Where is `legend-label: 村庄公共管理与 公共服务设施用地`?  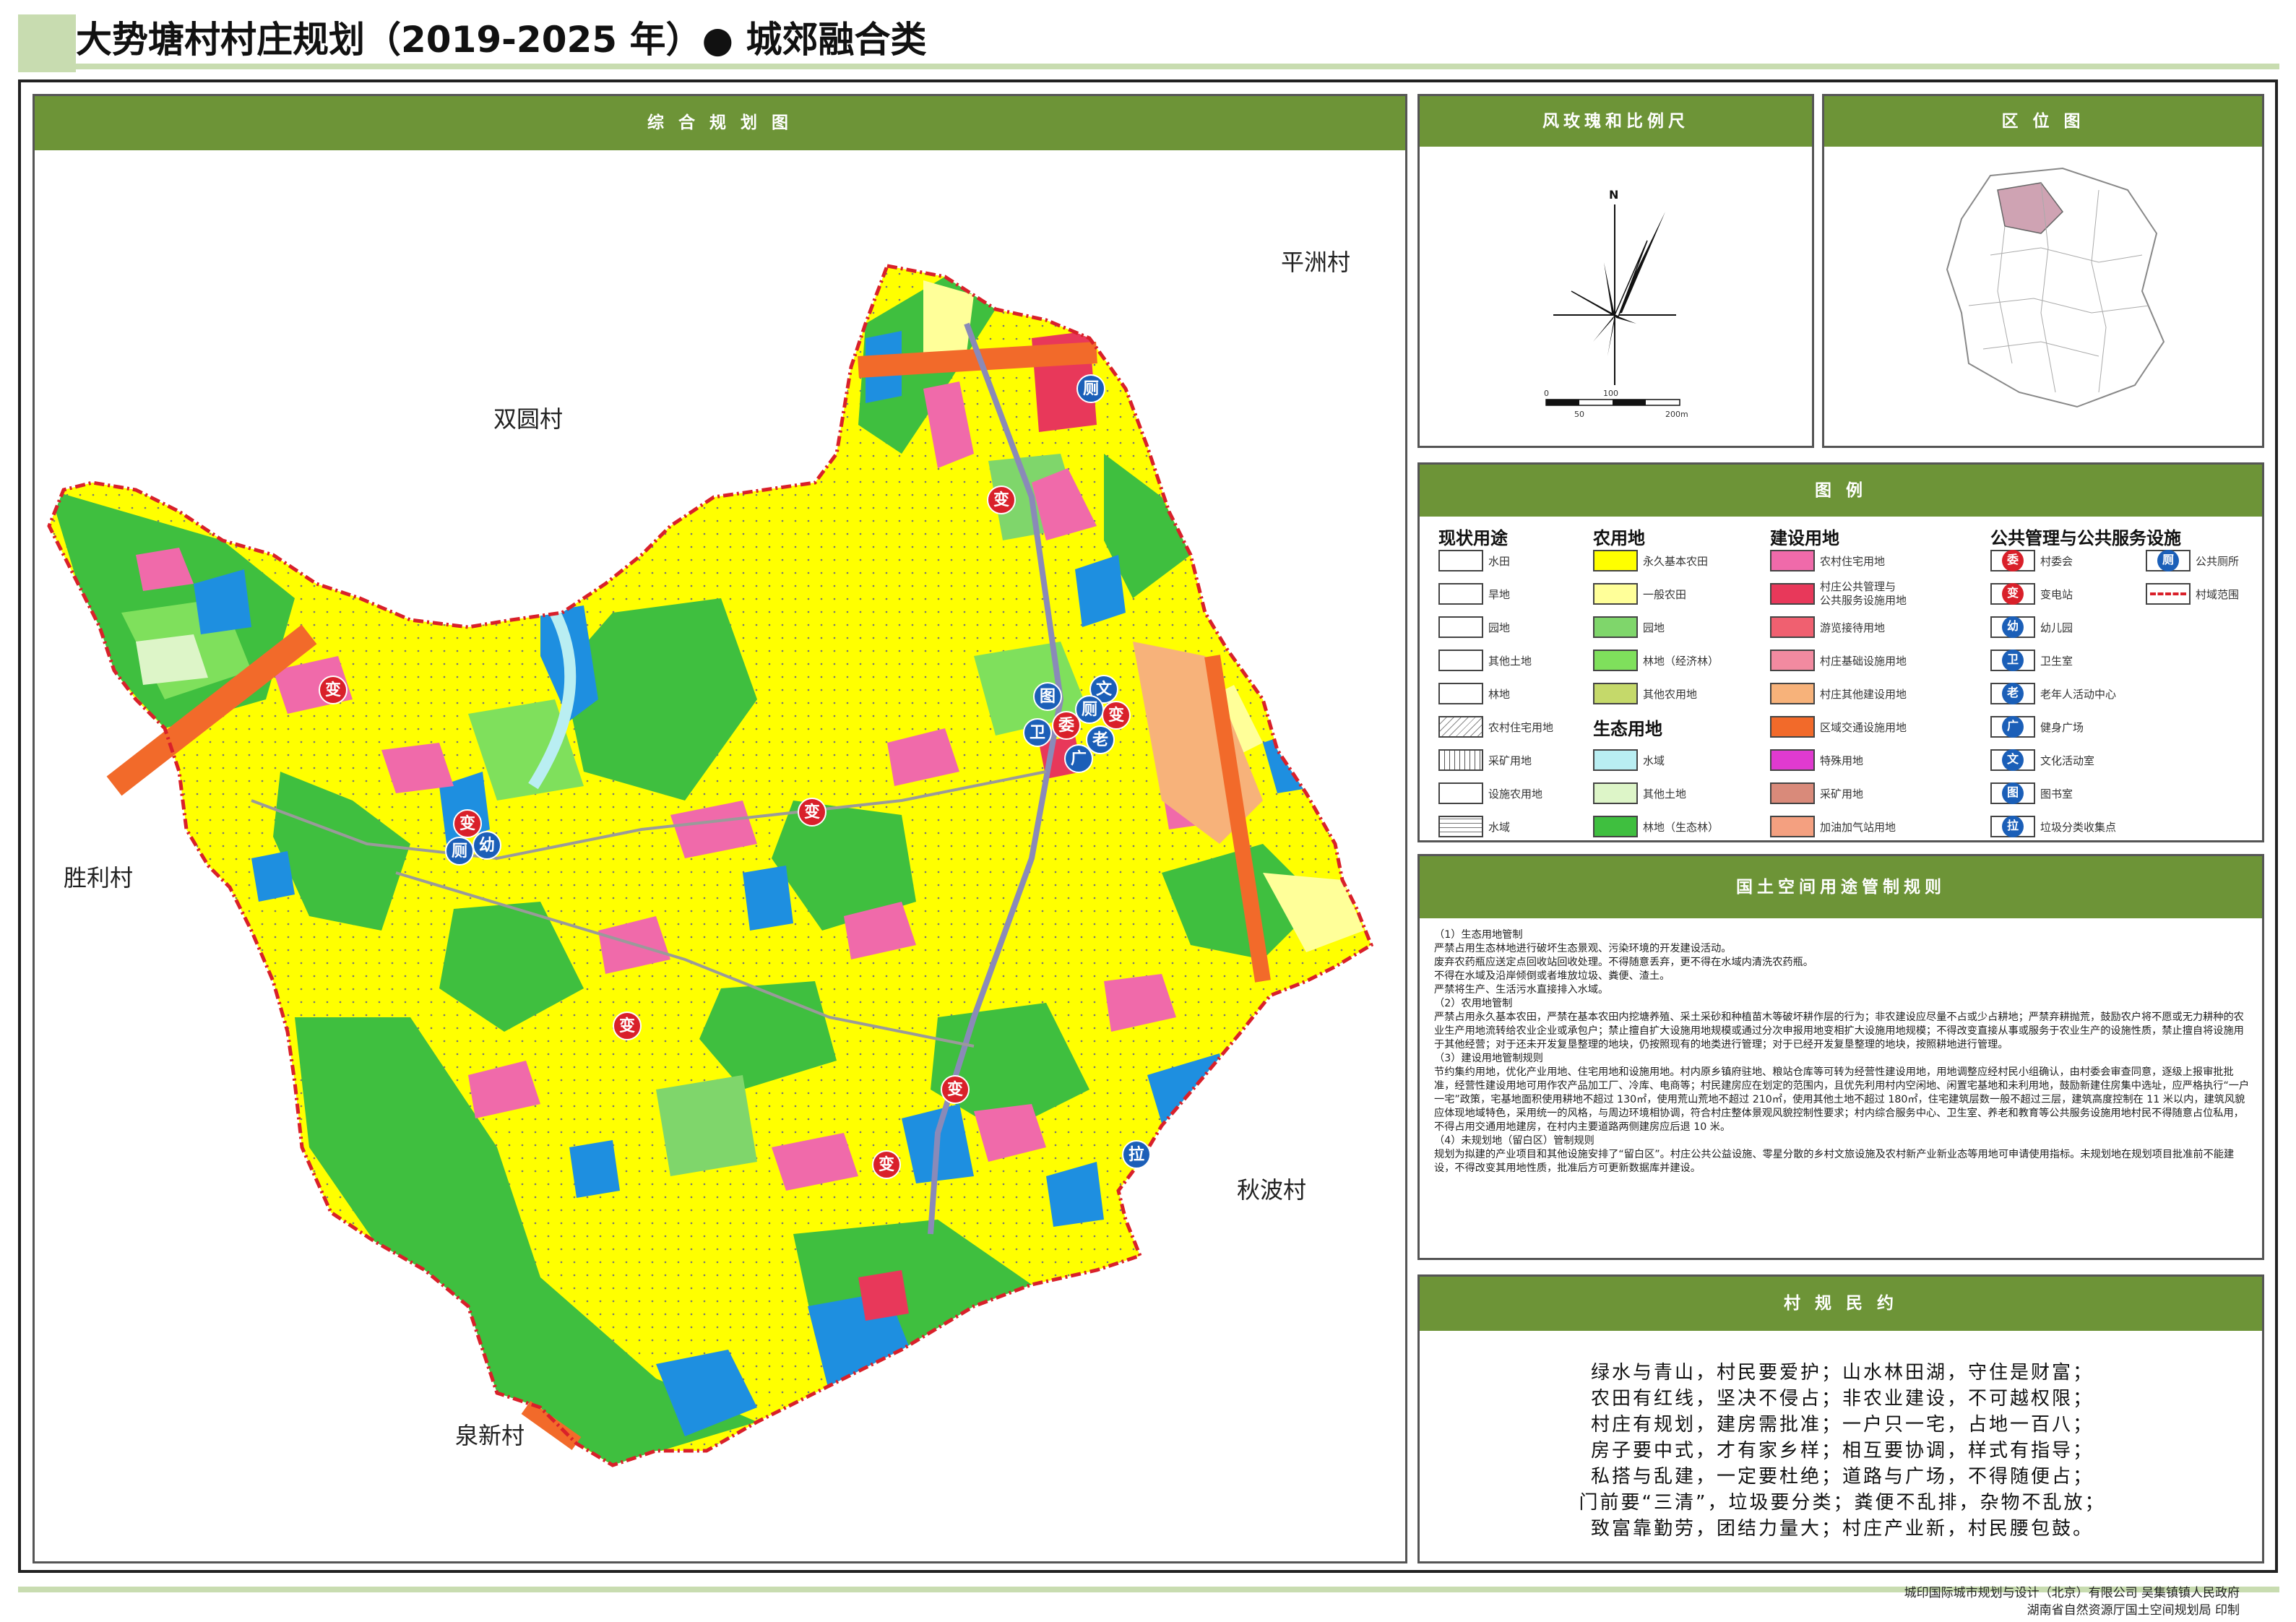 legend-label: 村庄公共管理与 公共服务设施用地 is located at coordinates (1863, 593).